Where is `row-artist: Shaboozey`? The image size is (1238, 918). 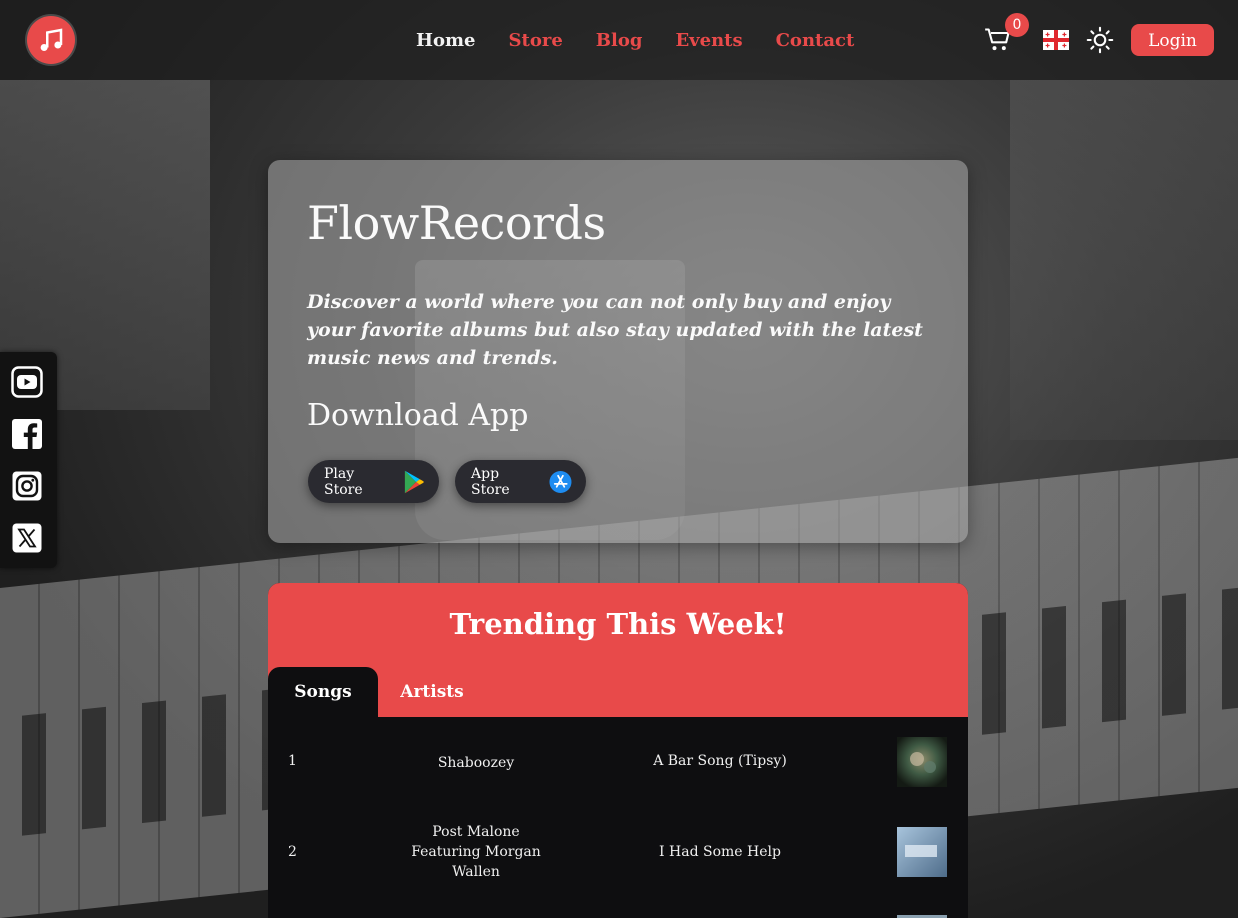 row-artist: Shaboozey is located at coordinates (476, 763).